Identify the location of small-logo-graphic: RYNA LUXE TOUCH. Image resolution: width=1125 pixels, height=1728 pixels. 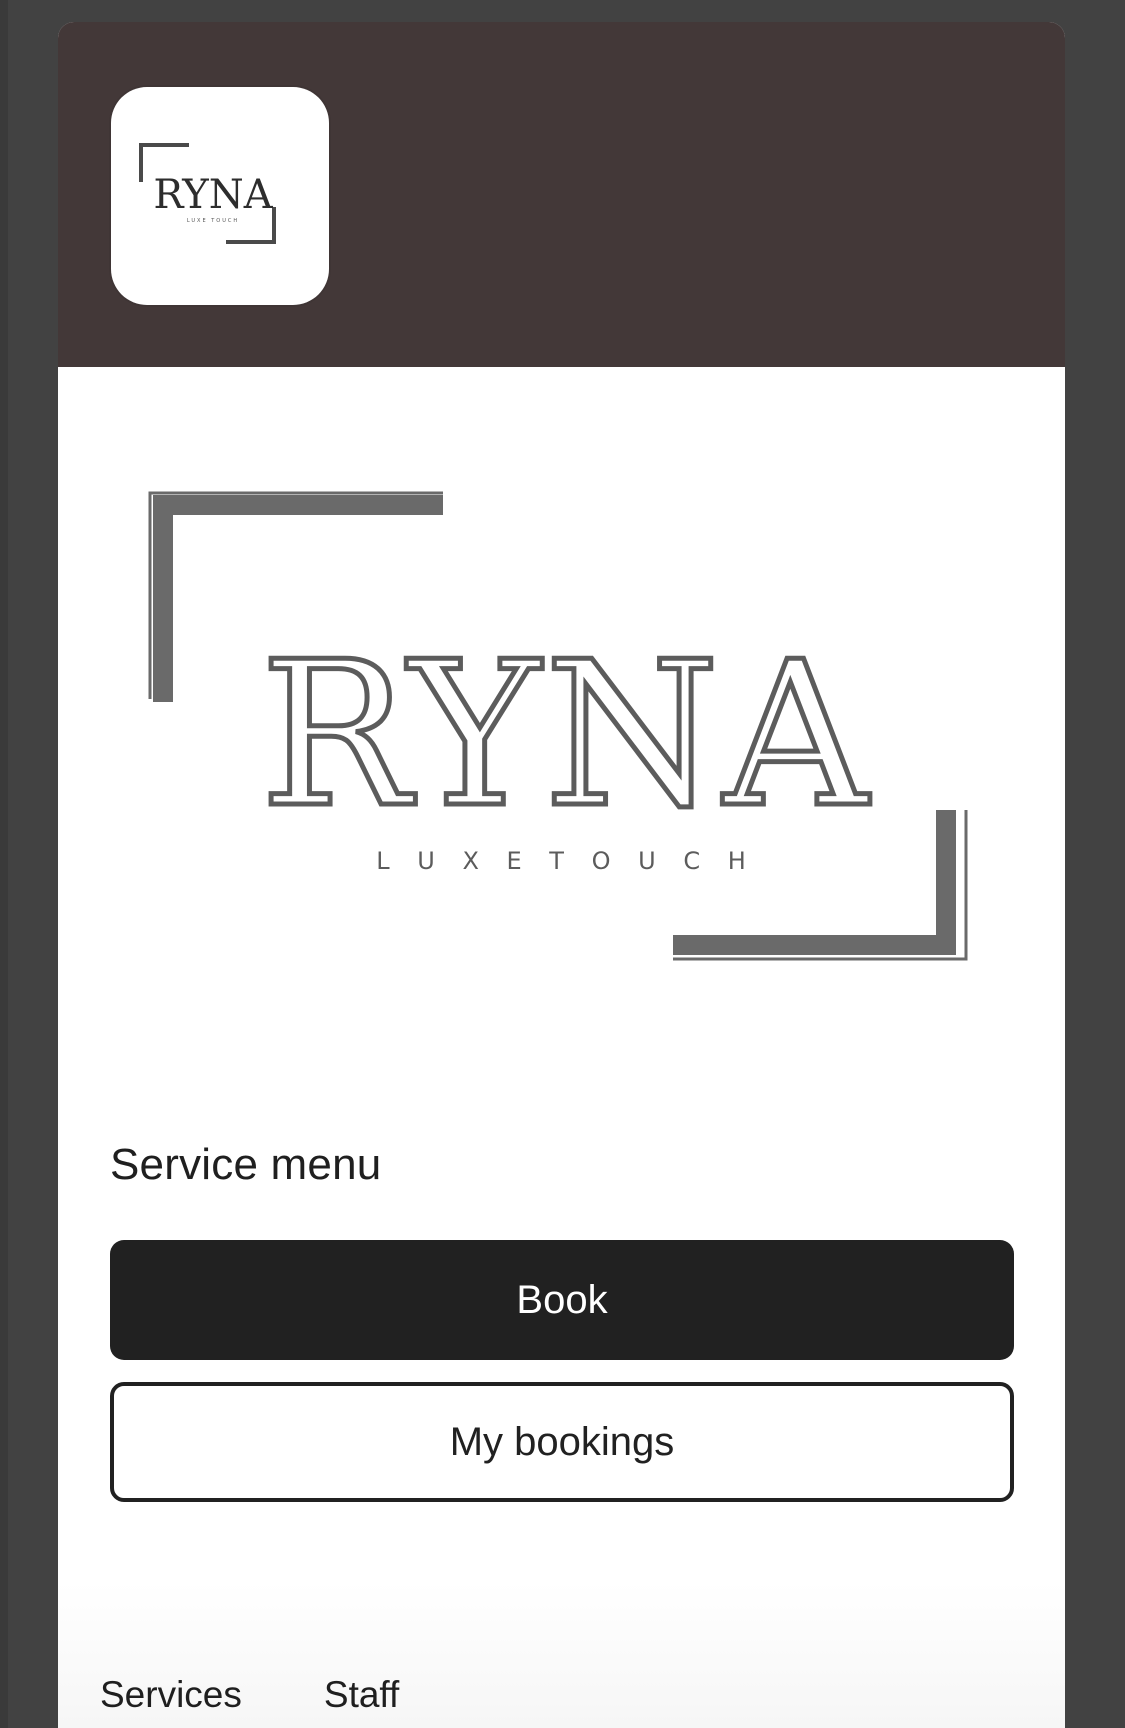
(207, 193).